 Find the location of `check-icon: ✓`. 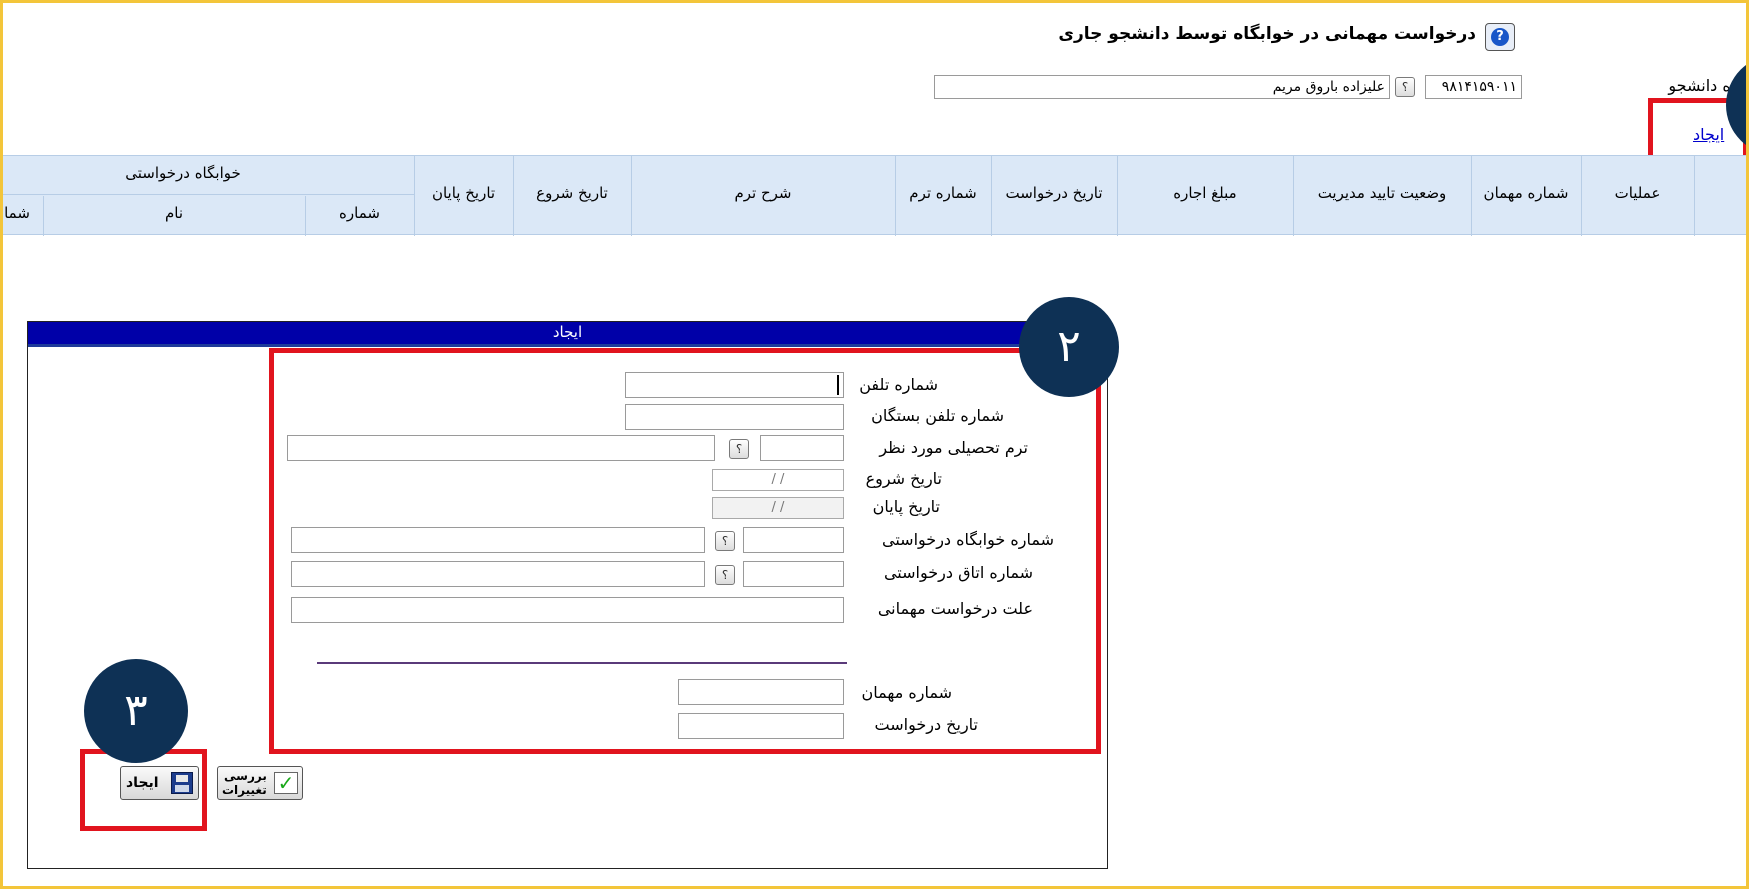

check-icon: ✓ is located at coordinates (286, 783).